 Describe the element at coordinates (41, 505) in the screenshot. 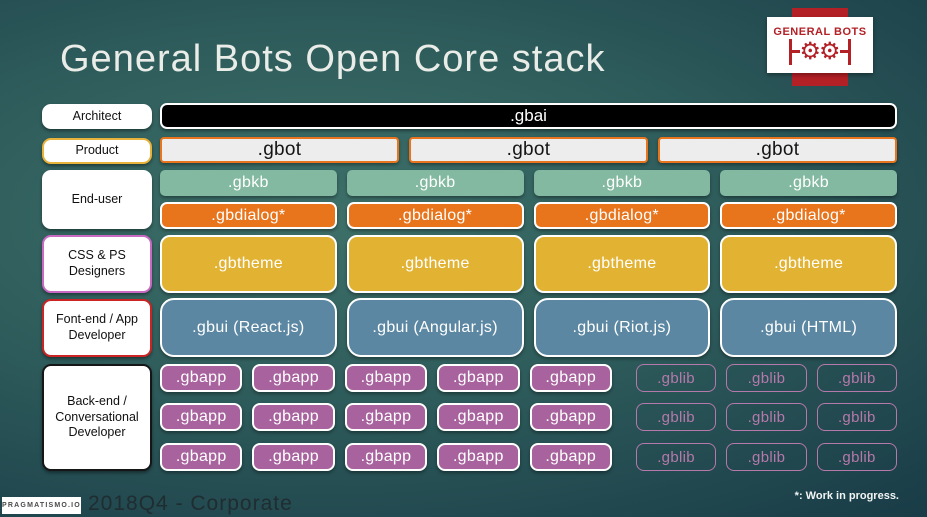

I see `pragmatismo-logo: PRAGMATISMO.IO` at that location.